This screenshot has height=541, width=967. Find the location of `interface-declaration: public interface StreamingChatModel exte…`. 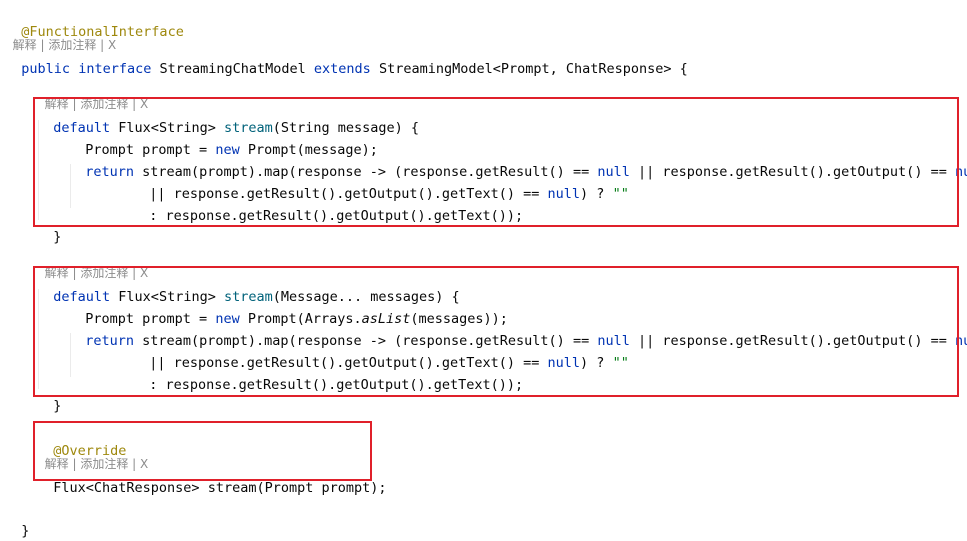

interface-declaration: public interface StreamingChatModel exte… is located at coordinates (346, 58).